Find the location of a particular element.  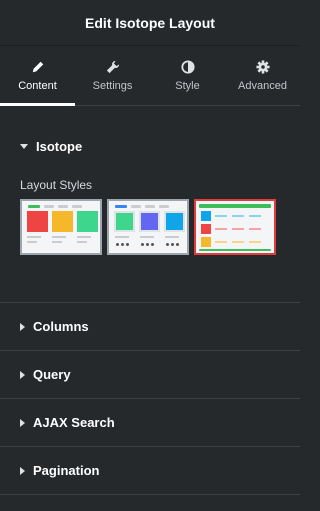

tab-label: Settings is located at coordinates (112, 85).